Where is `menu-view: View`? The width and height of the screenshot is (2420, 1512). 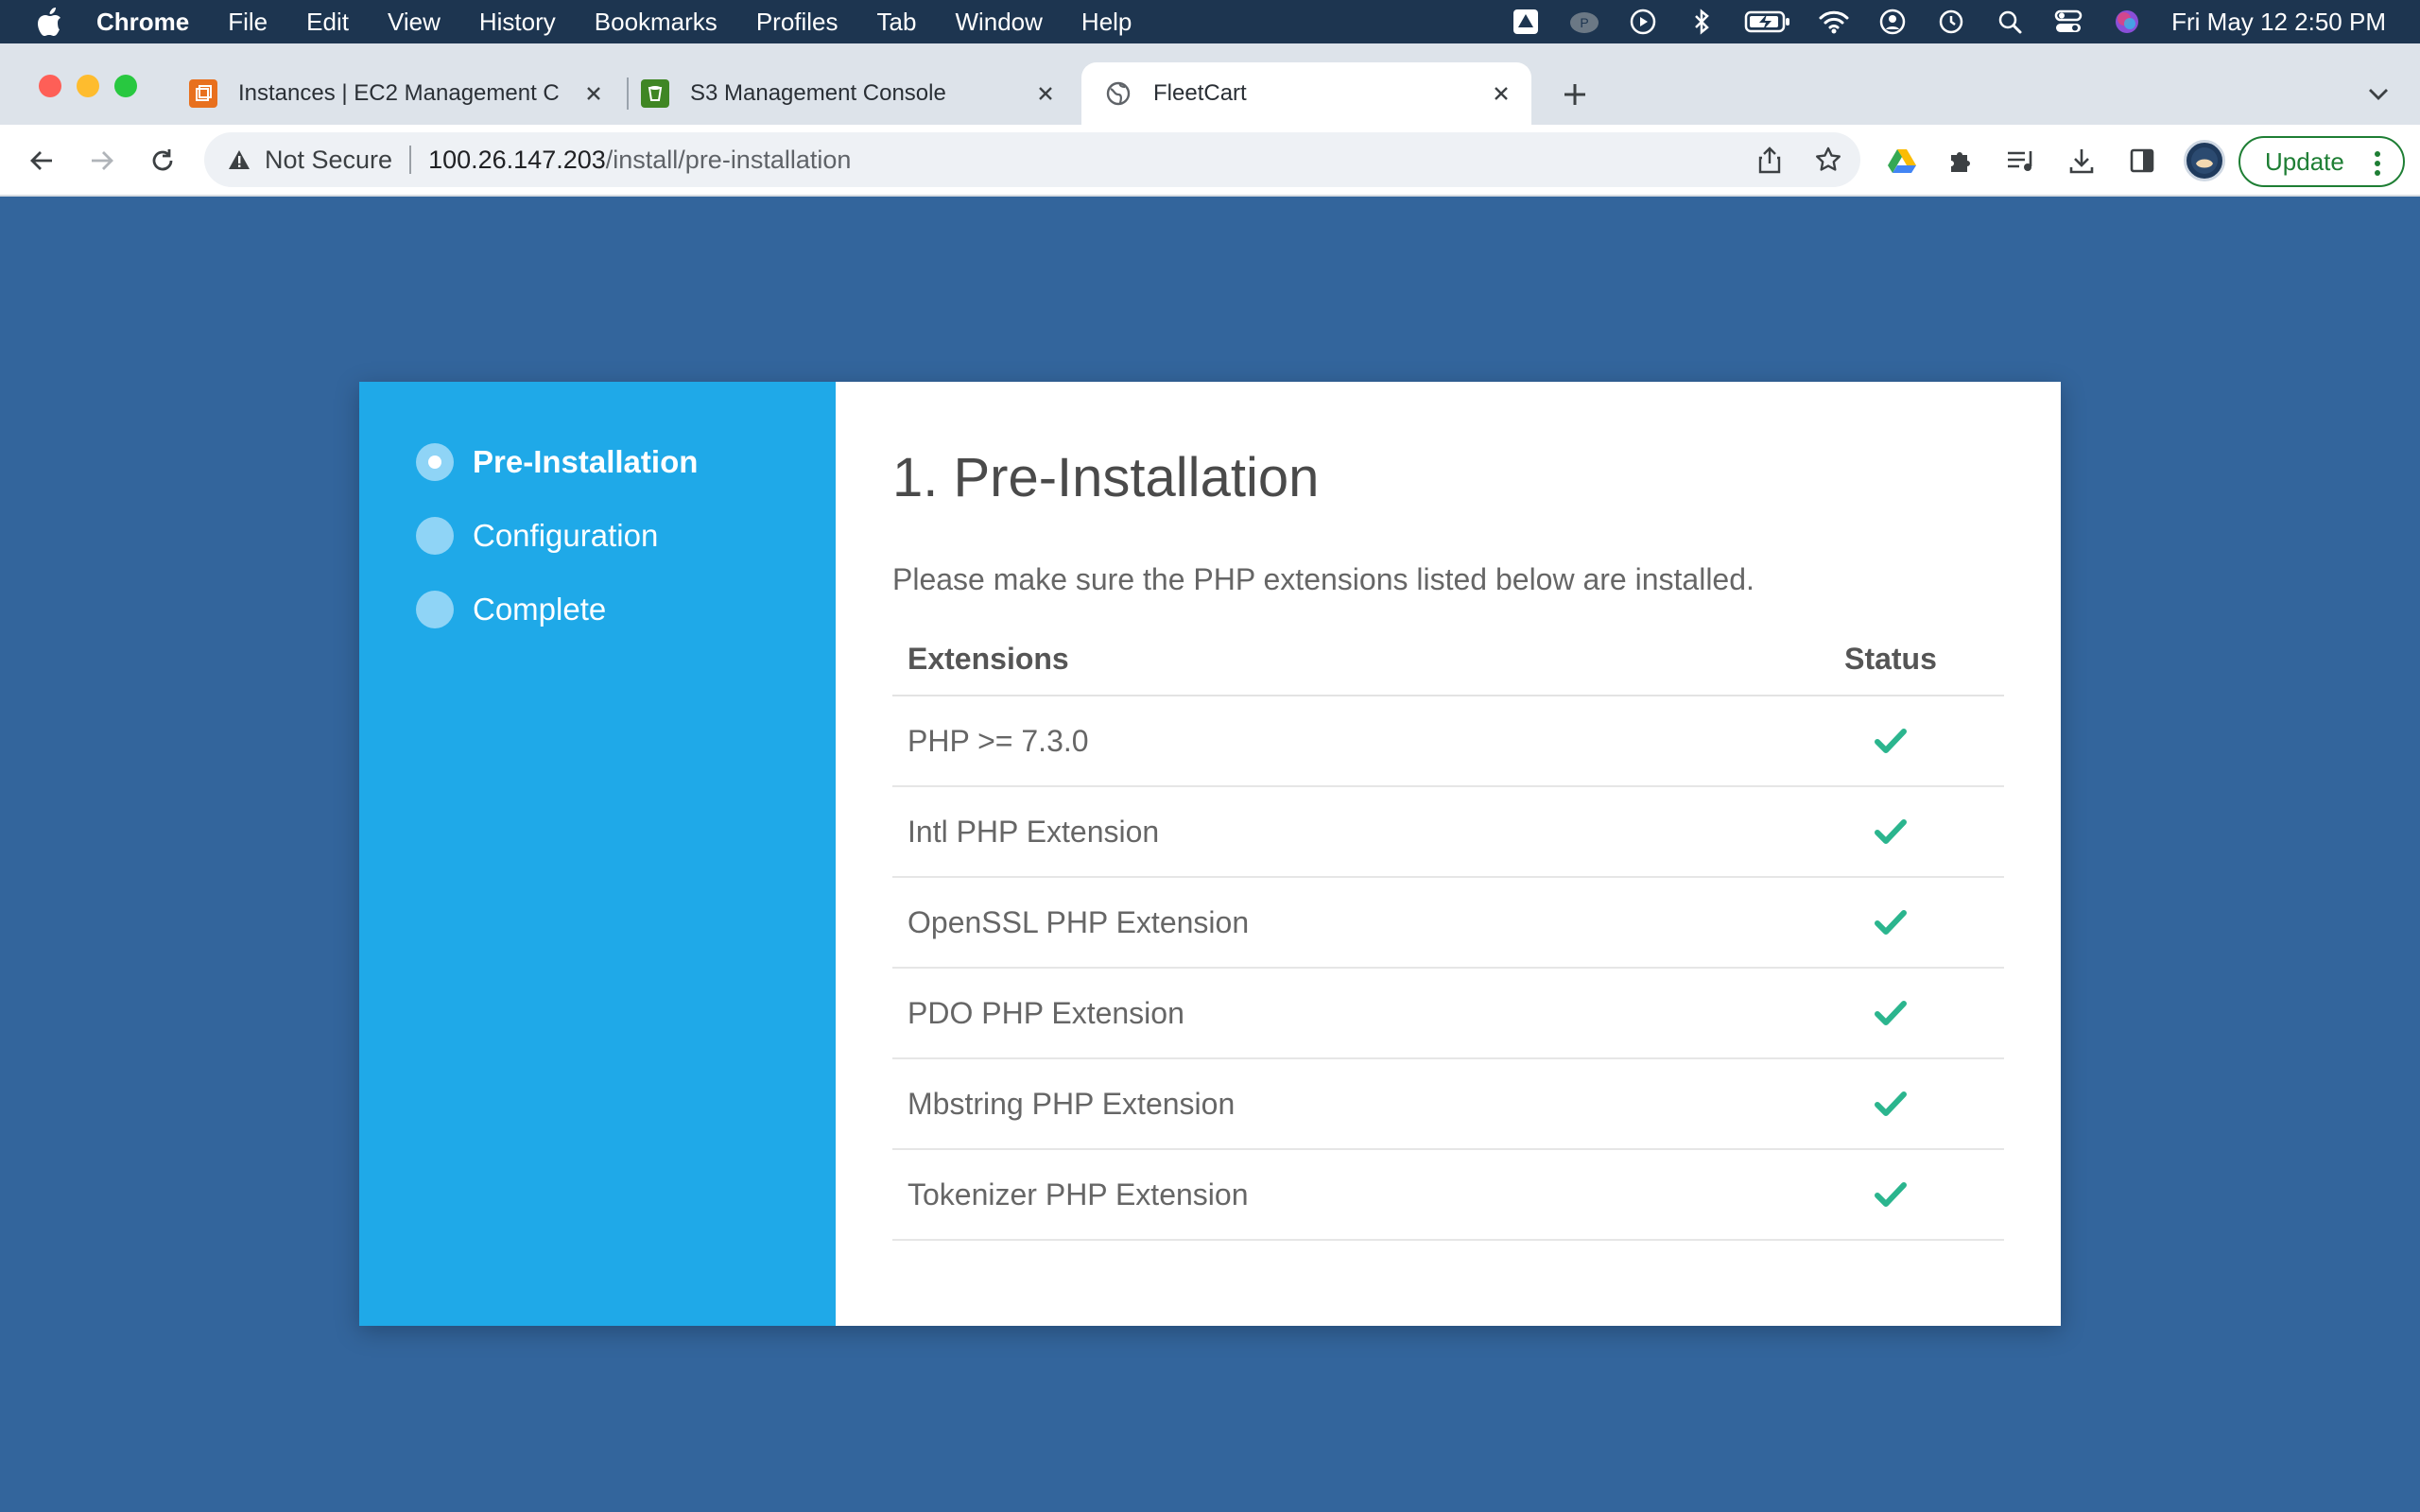
menu-view: View is located at coordinates (414, 22).